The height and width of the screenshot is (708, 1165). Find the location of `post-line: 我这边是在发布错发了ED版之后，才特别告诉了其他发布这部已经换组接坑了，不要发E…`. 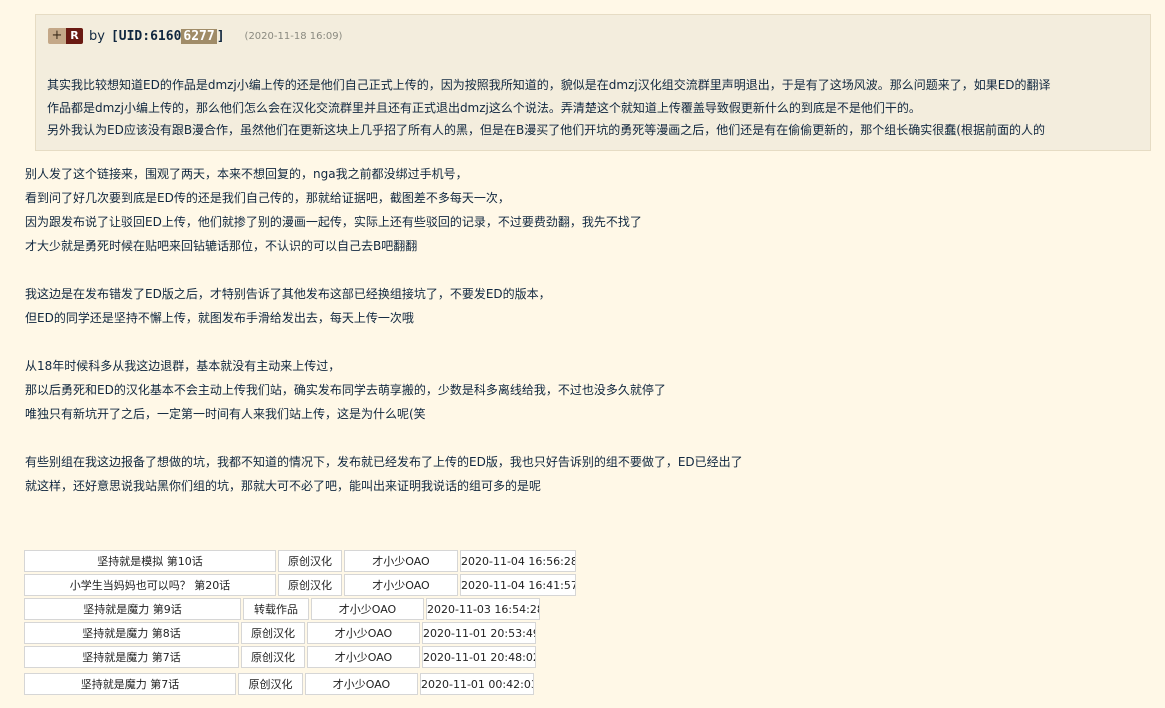

post-line: 我这边是在发布错发了ED版之后，才特别告诉了其他发布这部已经换组接坑了，不要发E… is located at coordinates (288, 294).